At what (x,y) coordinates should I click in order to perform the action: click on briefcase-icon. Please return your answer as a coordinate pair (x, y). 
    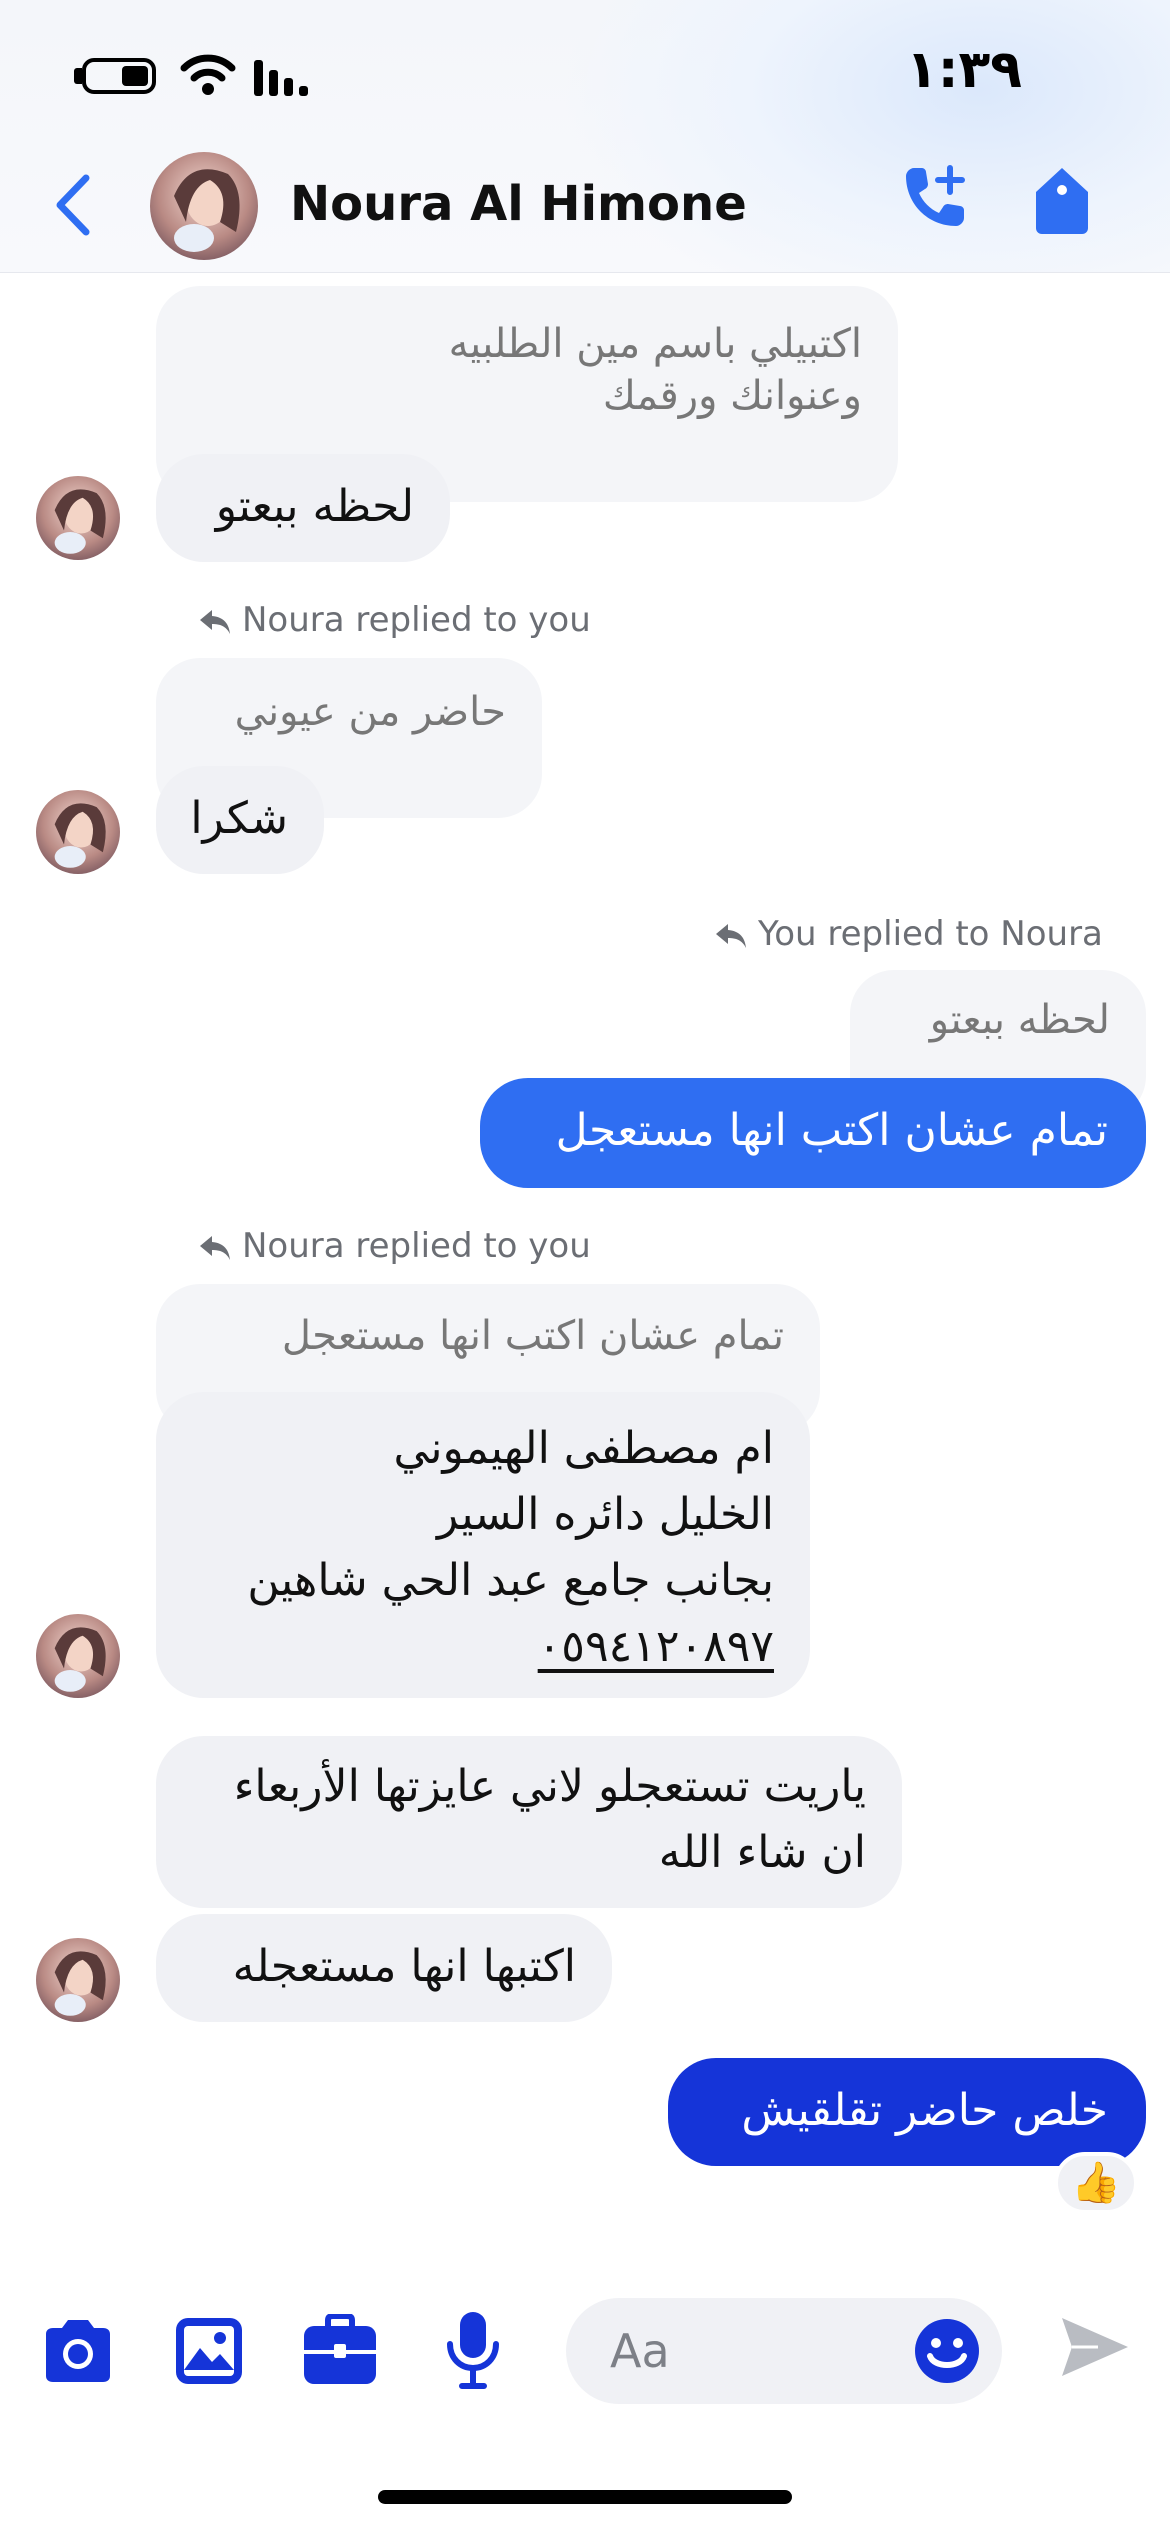
    Looking at the image, I should click on (340, 2350).